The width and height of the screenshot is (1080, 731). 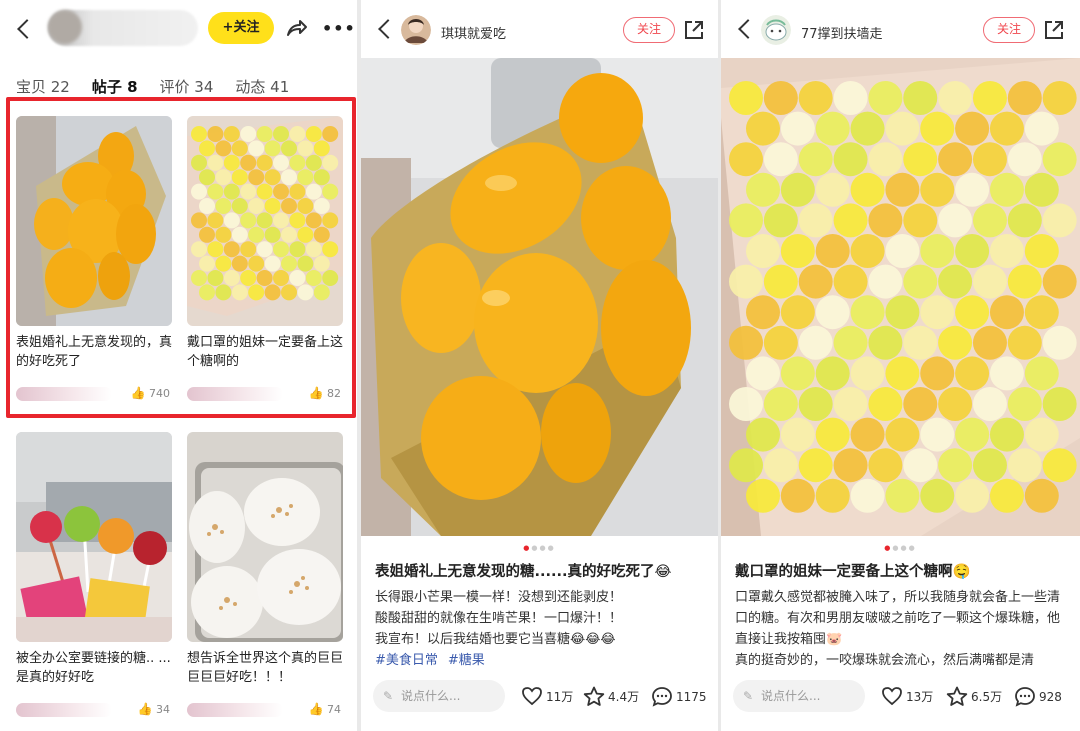 I want to click on username: 77撑到扶墙走, so click(x=842, y=32).